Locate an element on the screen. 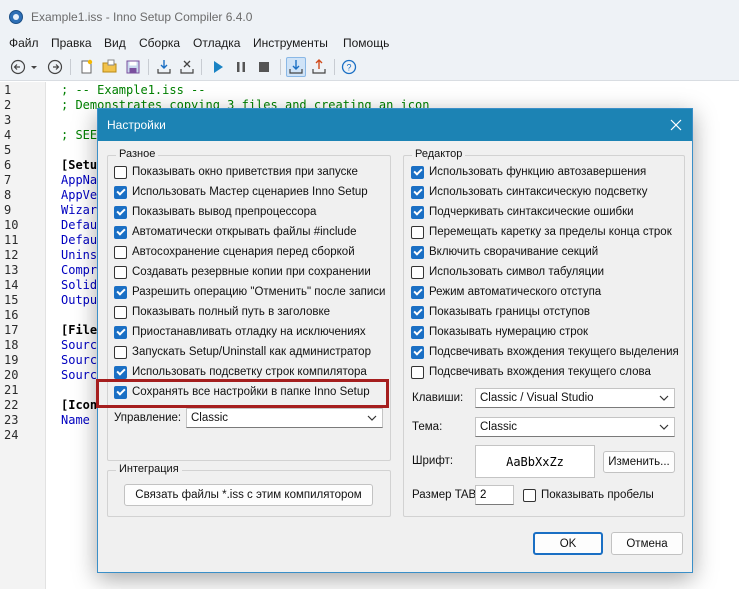  debug-step-icon is located at coordinates (296, 67).